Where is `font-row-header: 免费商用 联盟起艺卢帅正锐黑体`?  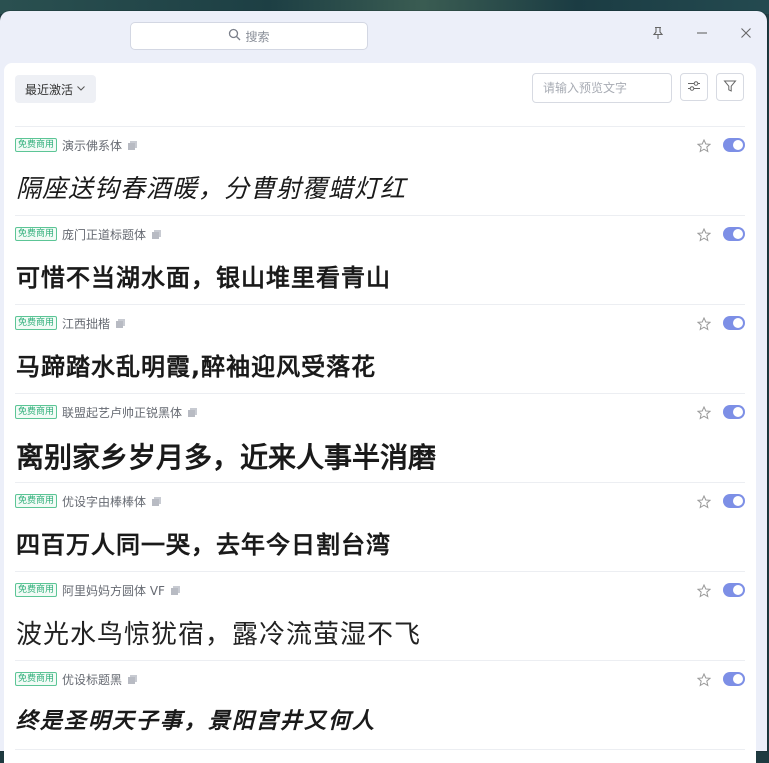 font-row-header: 免费商用 联盟起艺卢帅正锐黑体 is located at coordinates (106, 412).